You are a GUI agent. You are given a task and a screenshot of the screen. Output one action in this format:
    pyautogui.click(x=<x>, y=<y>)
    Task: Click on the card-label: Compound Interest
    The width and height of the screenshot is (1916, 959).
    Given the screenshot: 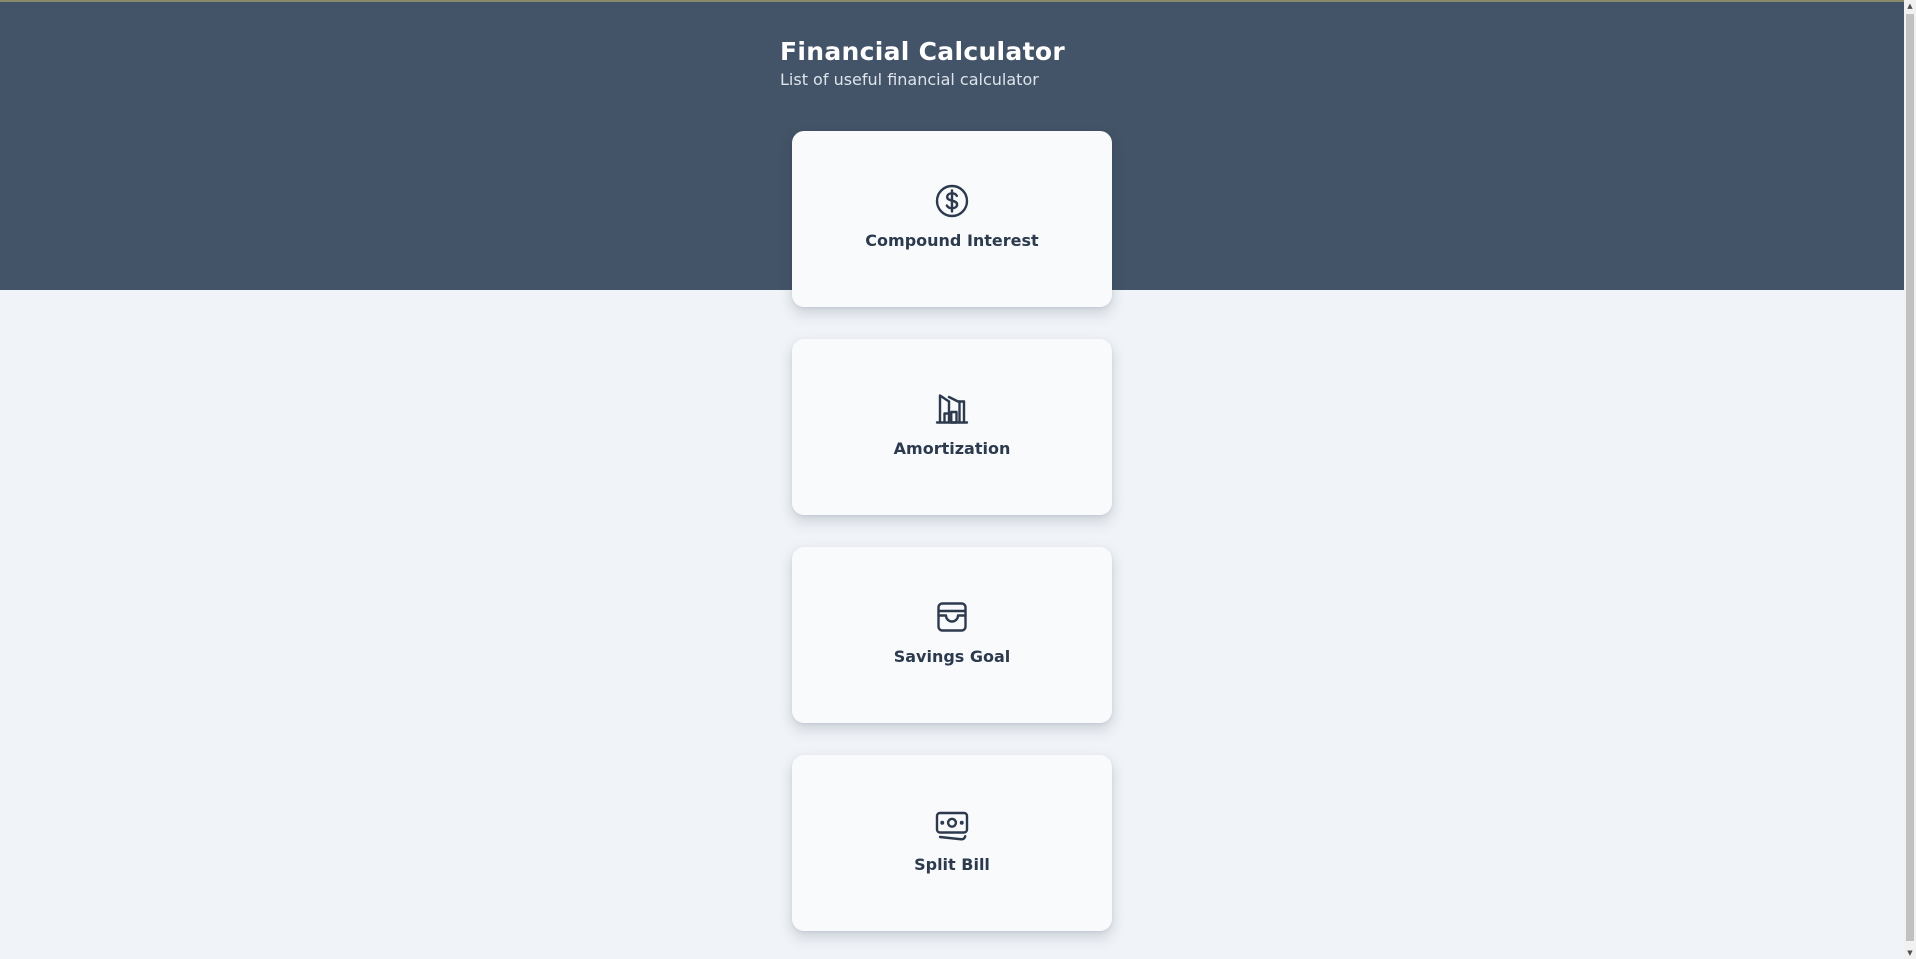 What is the action you would take?
    pyautogui.click(x=952, y=240)
    